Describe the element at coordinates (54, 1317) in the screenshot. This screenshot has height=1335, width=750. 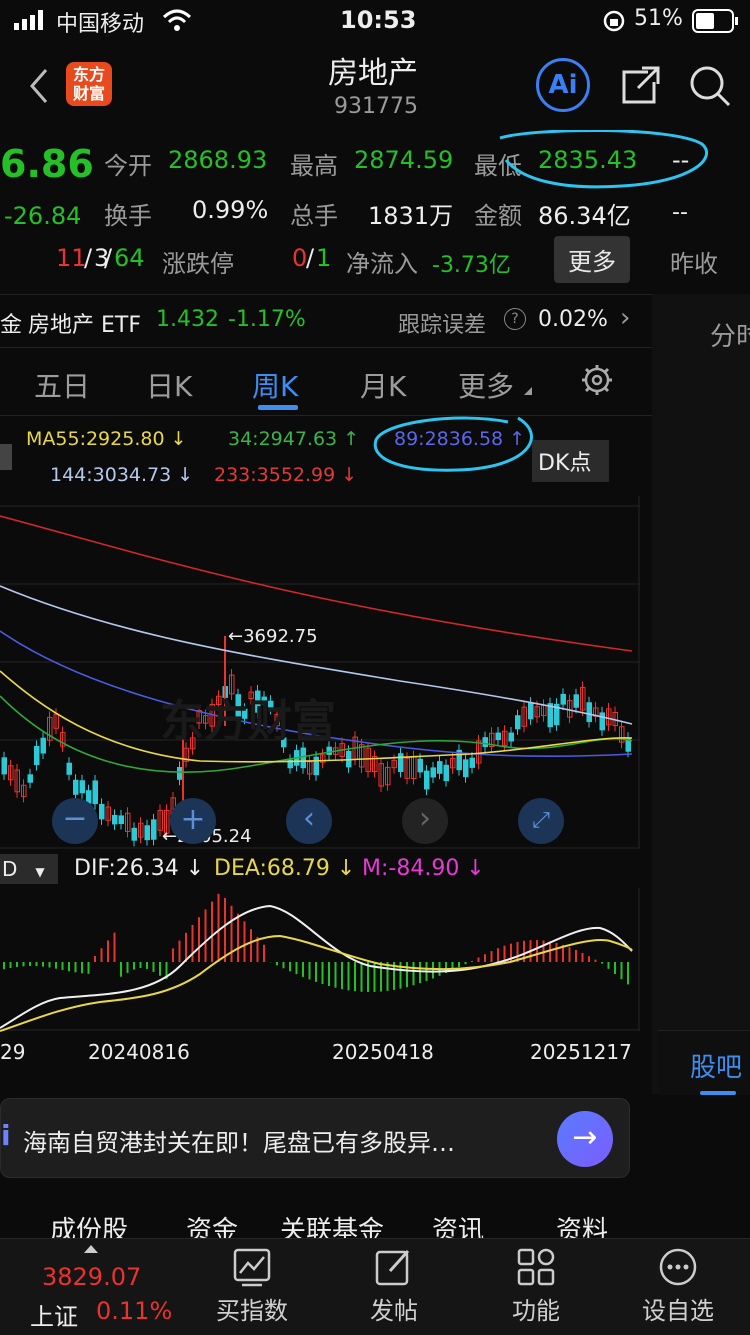
I see `index-name: 上证` at that location.